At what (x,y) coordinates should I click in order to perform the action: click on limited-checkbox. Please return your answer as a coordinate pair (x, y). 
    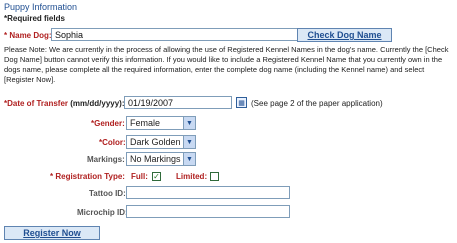
    Looking at the image, I should click on (214, 176).